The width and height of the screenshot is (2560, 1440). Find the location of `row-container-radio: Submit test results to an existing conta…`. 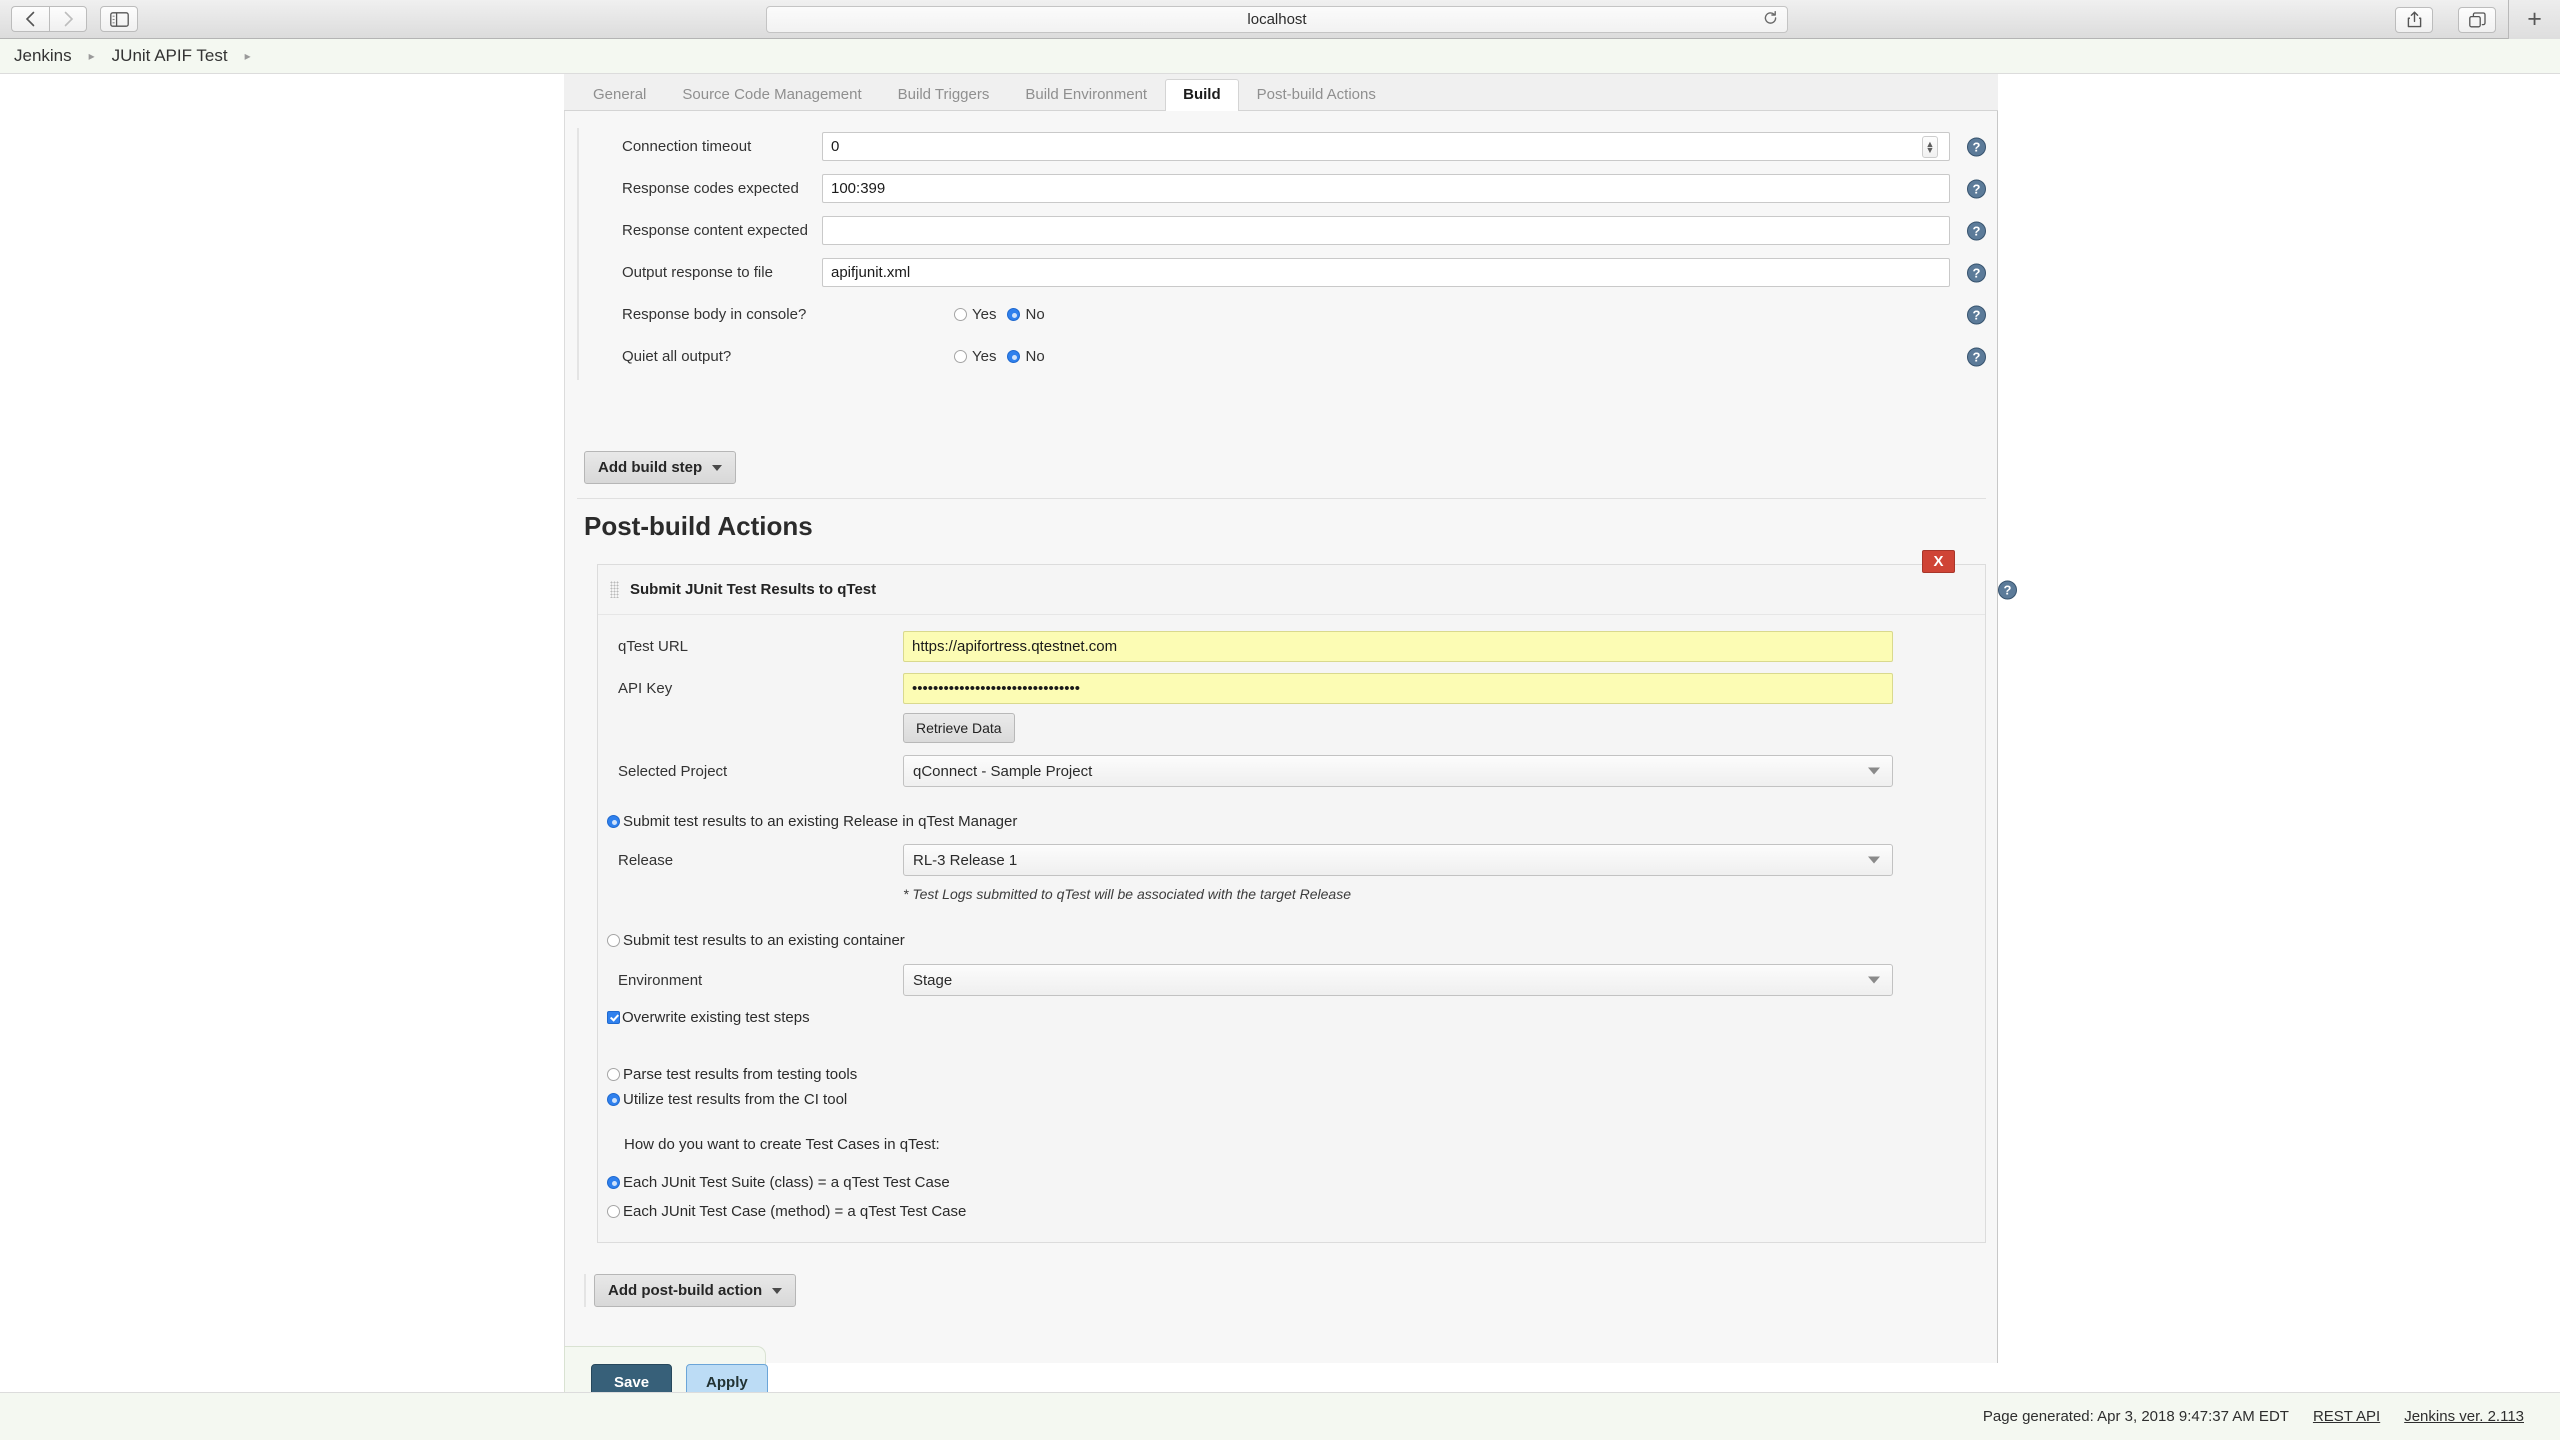

row-container-radio: Submit test results to an existing conta… is located at coordinates (1291, 930).